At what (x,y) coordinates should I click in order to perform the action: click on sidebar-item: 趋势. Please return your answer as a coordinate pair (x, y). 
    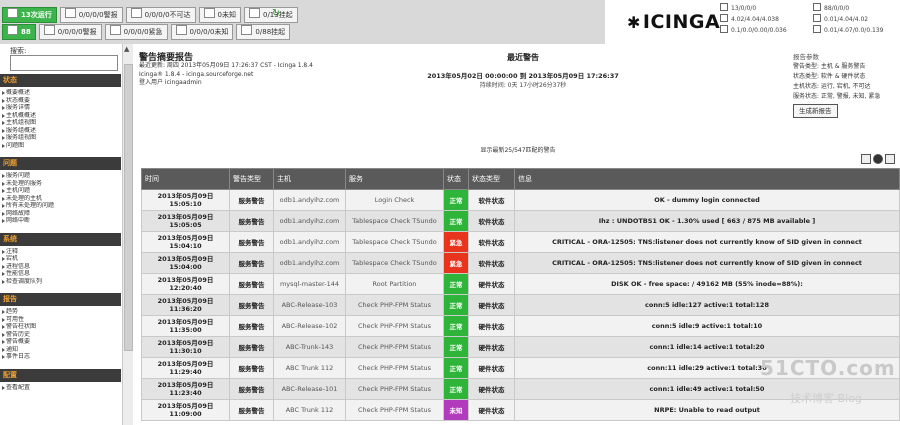
    Looking at the image, I should click on (60, 312).